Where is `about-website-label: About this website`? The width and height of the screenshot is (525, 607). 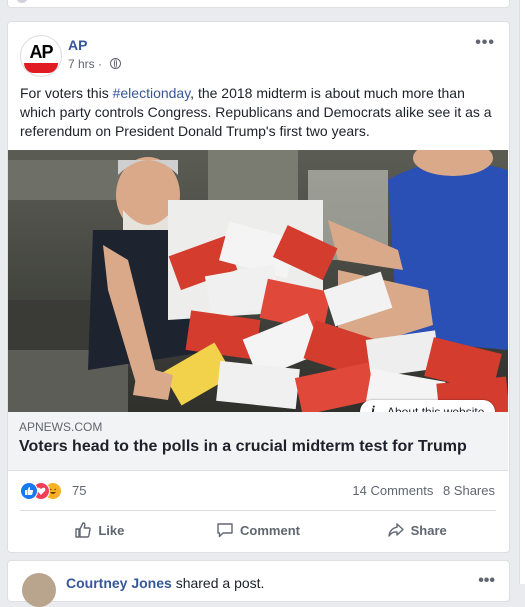
about-website-label: About this website is located at coordinates (436, 408).